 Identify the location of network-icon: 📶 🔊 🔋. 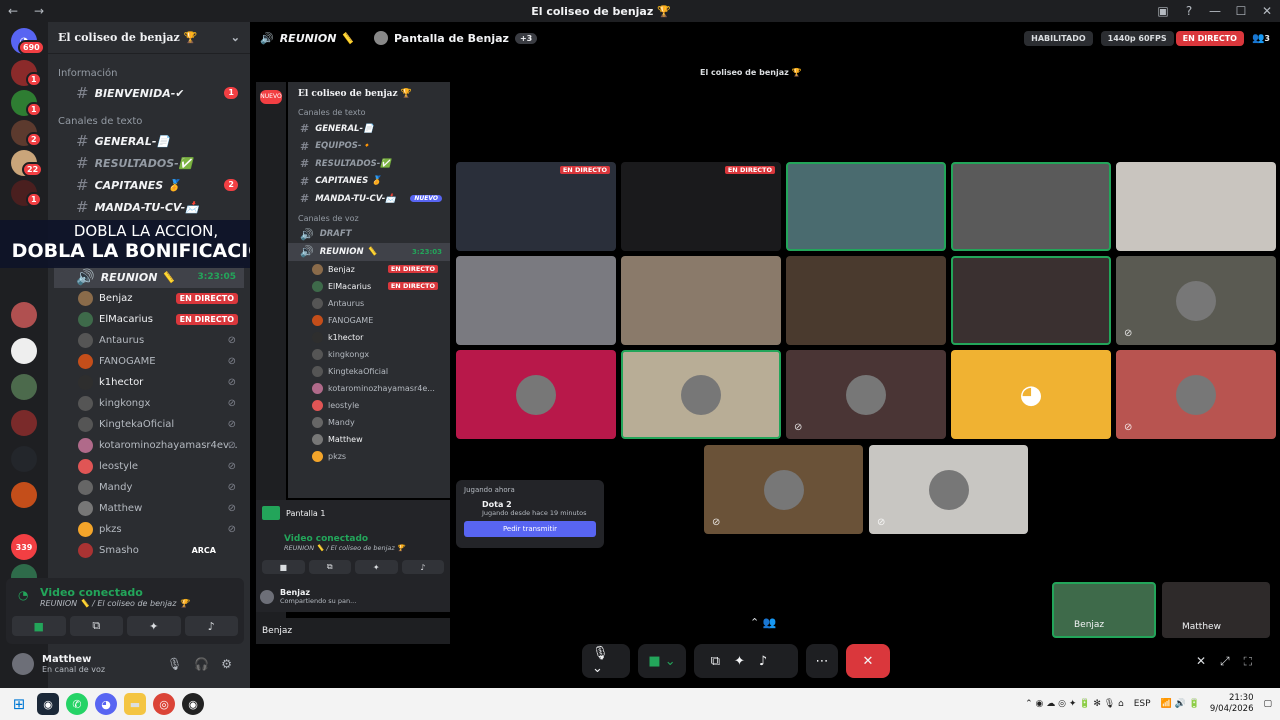
(1180, 704).